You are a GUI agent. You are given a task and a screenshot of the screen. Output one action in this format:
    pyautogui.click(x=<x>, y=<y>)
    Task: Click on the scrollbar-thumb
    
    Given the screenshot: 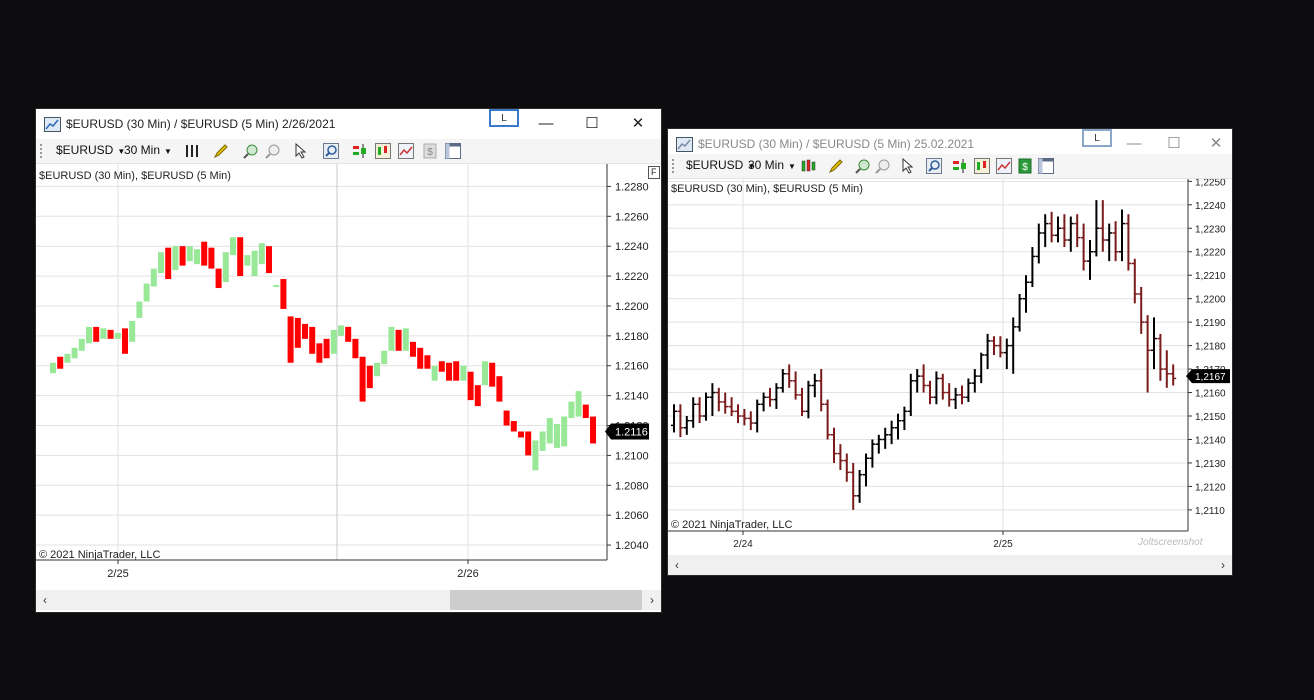 What is the action you would take?
    pyautogui.click(x=546, y=600)
    